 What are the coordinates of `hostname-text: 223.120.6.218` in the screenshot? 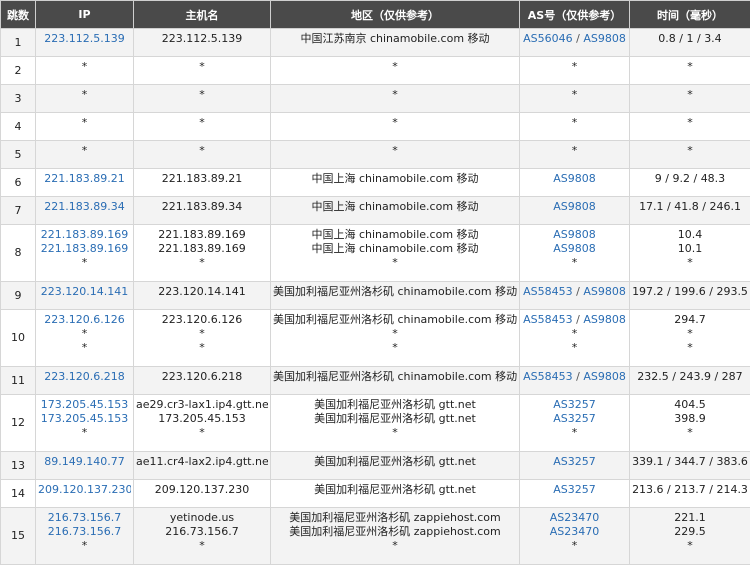 It's located at (202, 376).